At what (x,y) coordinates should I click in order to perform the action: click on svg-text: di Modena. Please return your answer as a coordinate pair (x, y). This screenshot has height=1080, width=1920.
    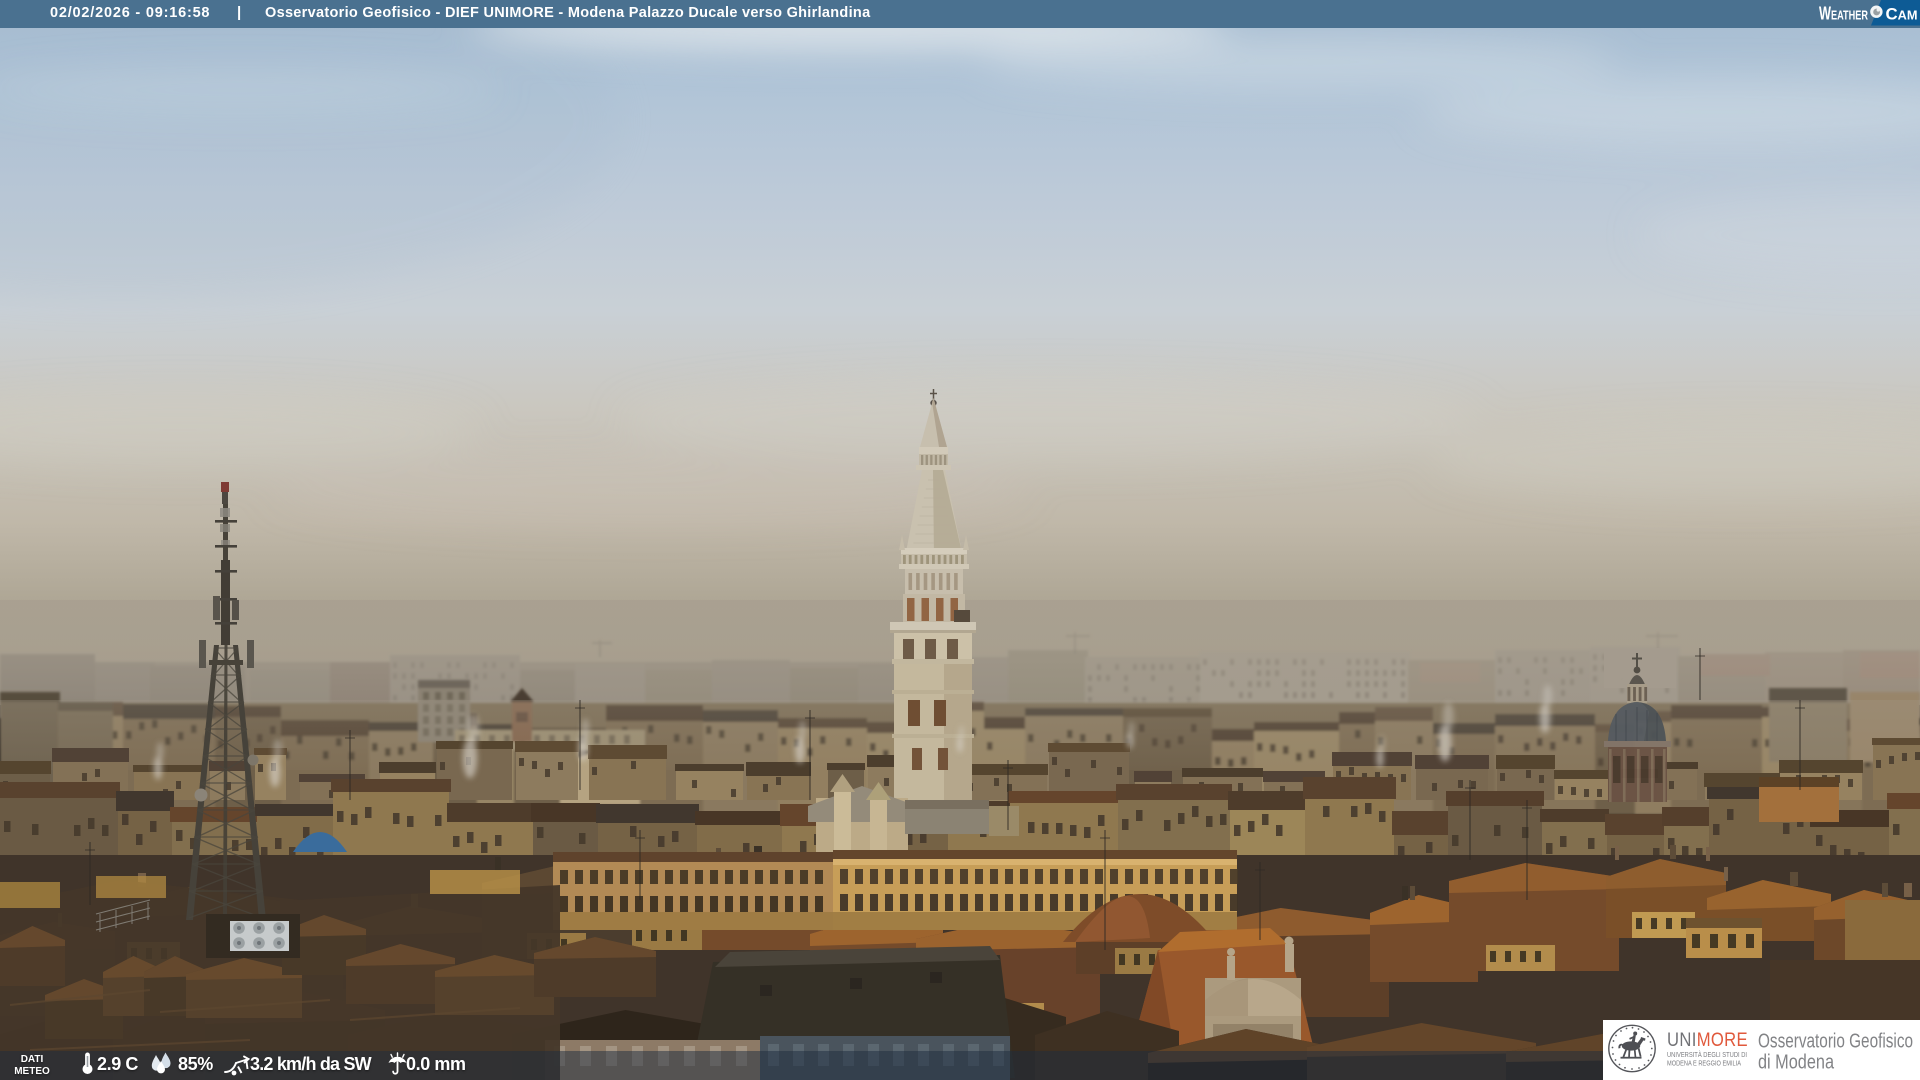
    Looking at the image, I should click on (1796, 1063).